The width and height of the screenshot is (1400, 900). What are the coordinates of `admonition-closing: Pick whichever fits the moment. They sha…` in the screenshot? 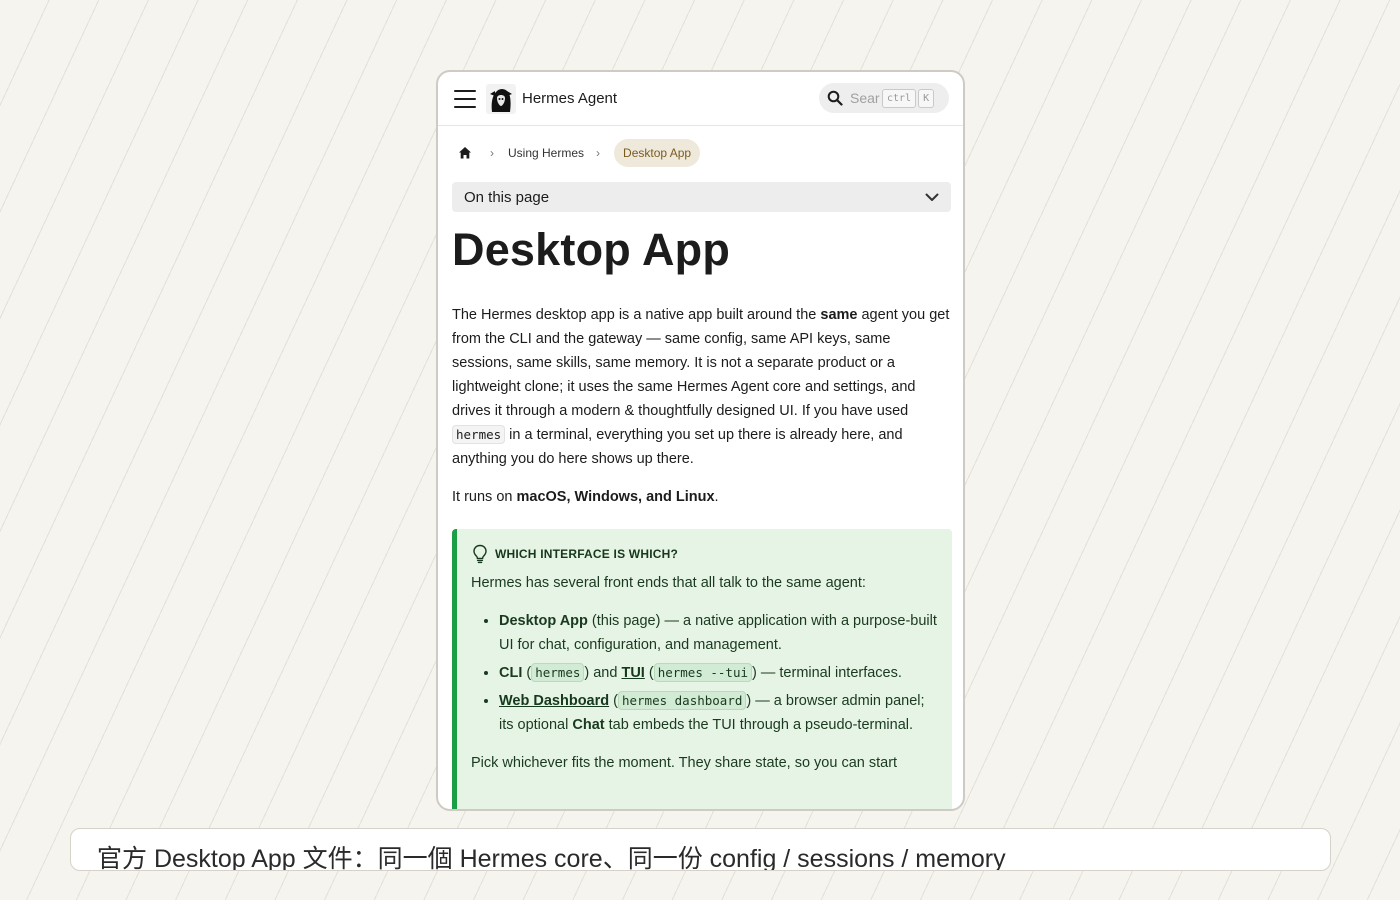 It's located at (684, 763).